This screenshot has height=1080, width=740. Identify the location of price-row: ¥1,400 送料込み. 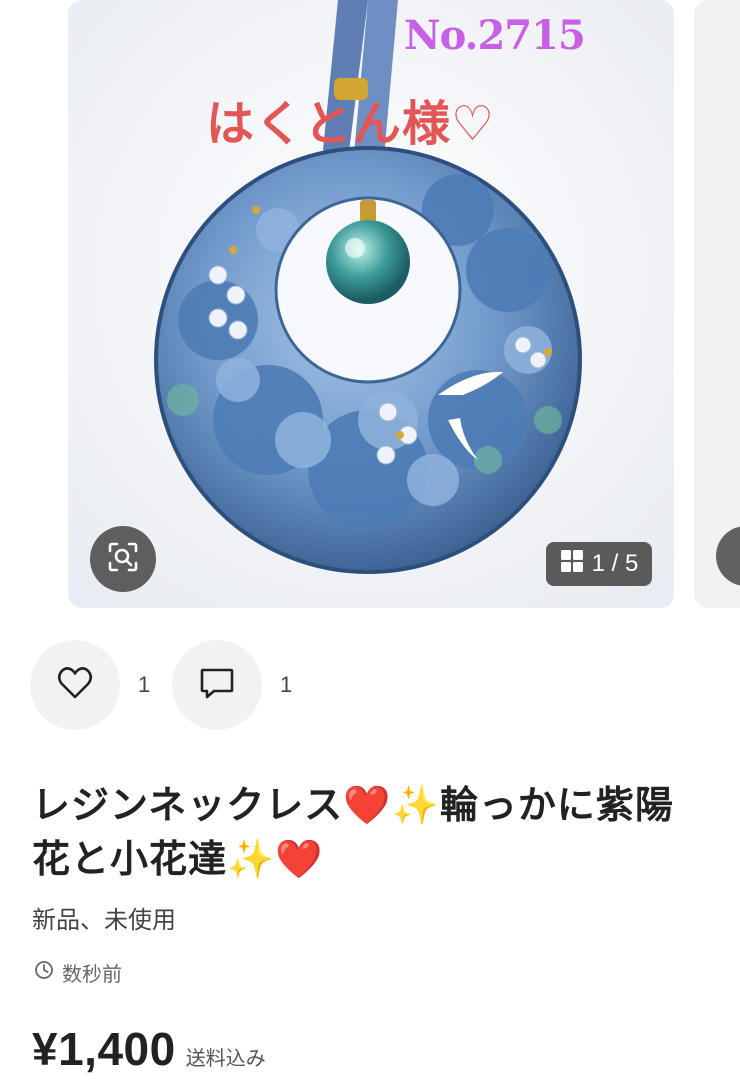
(149, 1049).